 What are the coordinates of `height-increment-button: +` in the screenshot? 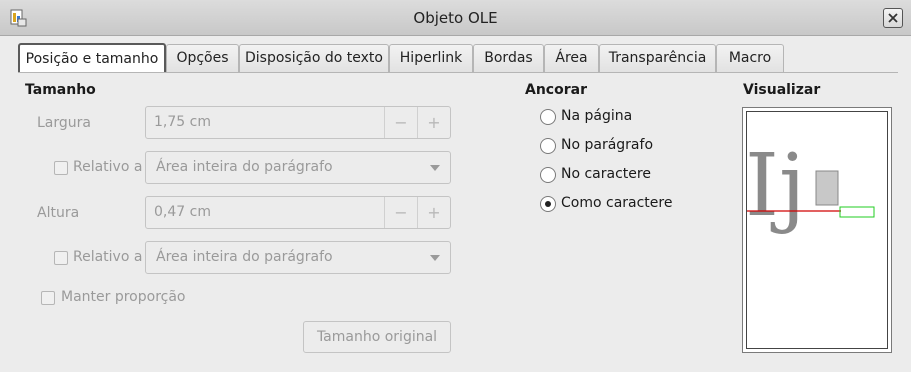 It's located at (433, 212).